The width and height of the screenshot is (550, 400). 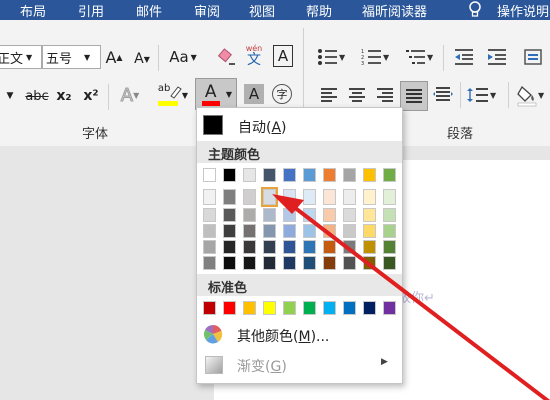 What do you see at coordinates (385, 95) in the screenshot?
I see `align-right-button` at bounding box center [385, 95].